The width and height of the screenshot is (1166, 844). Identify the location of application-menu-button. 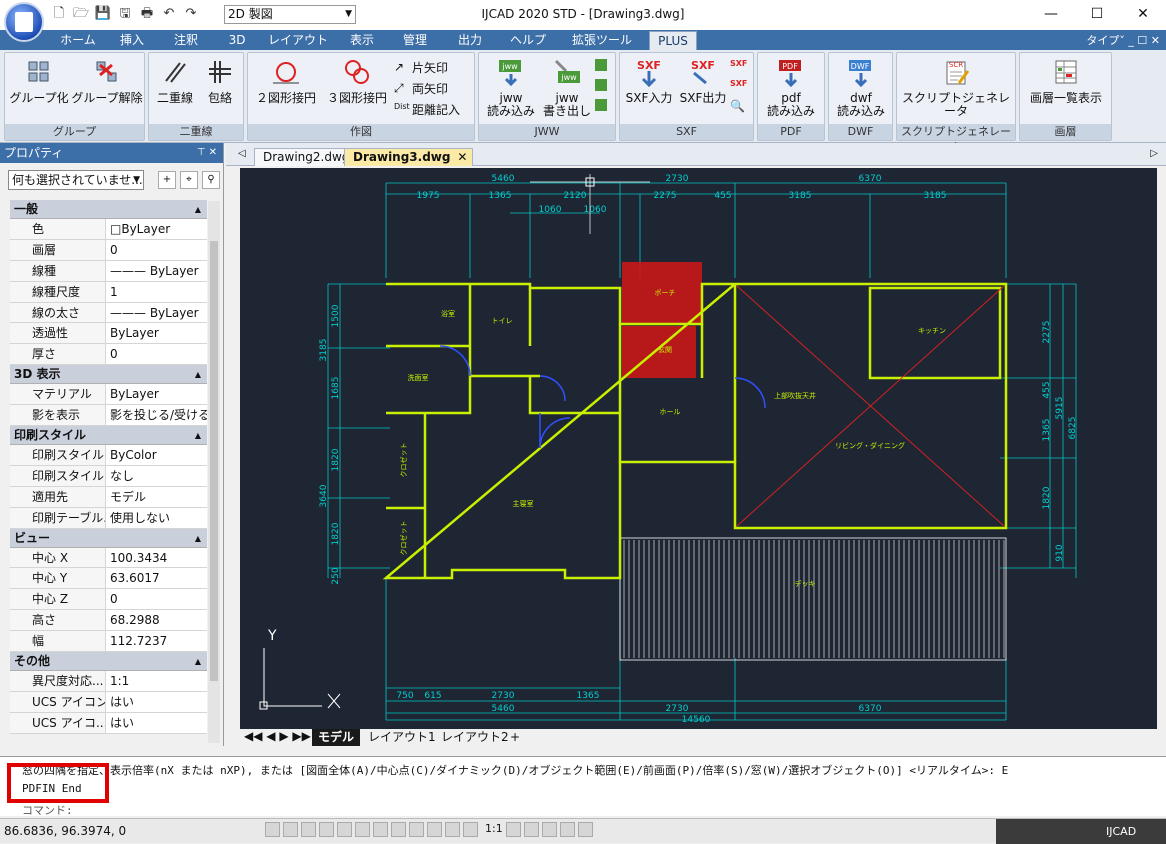
(24, 22).